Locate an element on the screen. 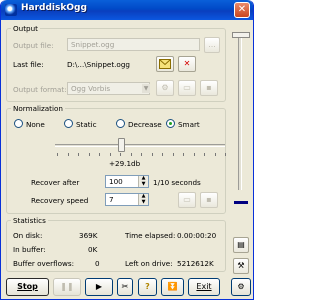 The image size is (320, 300). recover-after-input: 100 ▲ ▼ is located at coordinates (127, 181).